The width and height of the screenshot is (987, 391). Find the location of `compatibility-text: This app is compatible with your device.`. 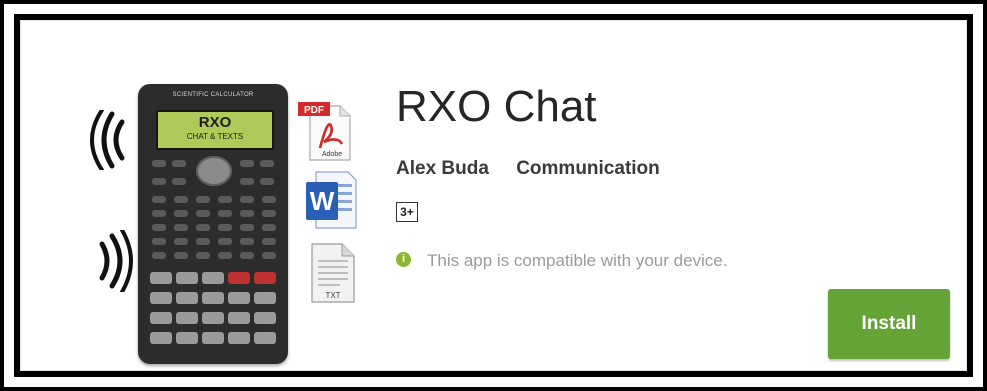

compatibility-text: This app is compatible with your device. is located at coordinates (577, 260).